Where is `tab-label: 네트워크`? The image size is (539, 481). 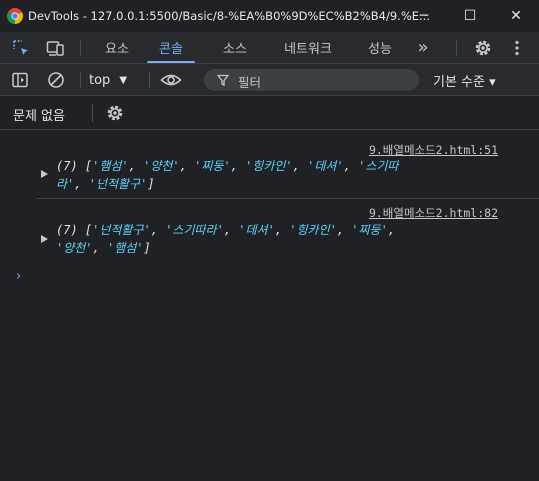
tab-label: 네트워크 is located at coordinates (308, 49).